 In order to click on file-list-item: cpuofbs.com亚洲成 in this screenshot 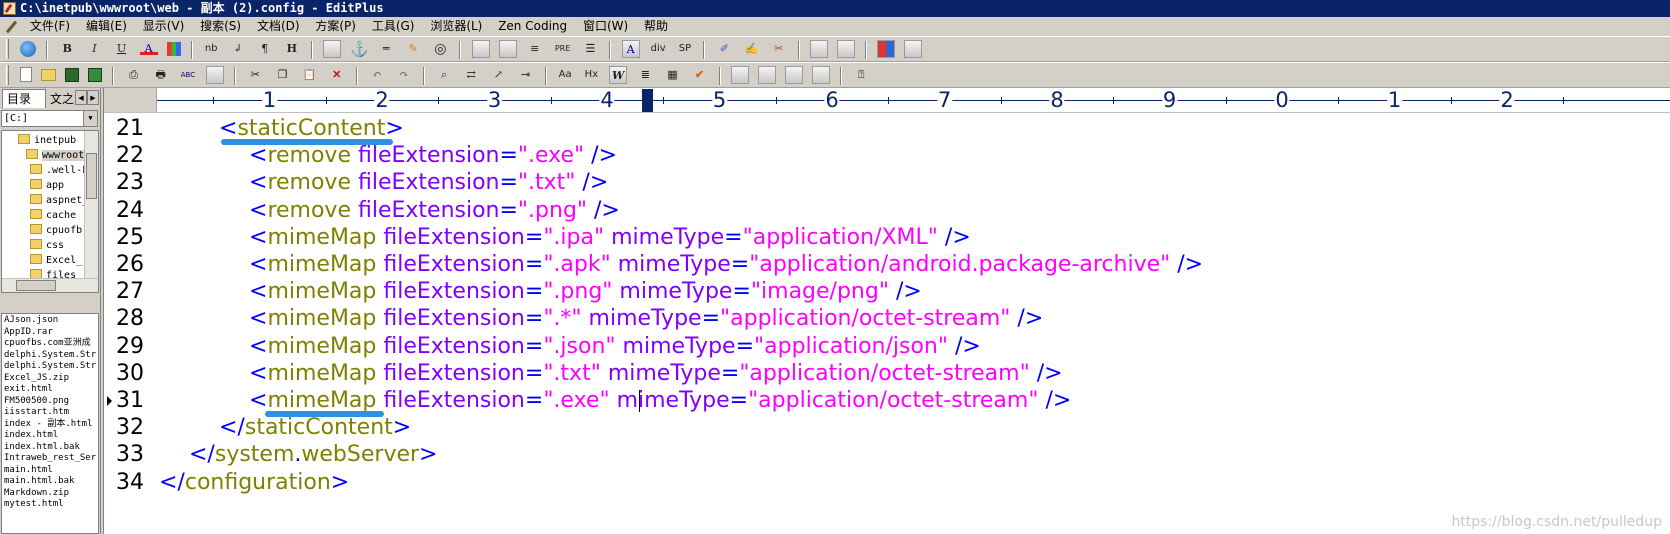, I will do `click(47, 343)`.